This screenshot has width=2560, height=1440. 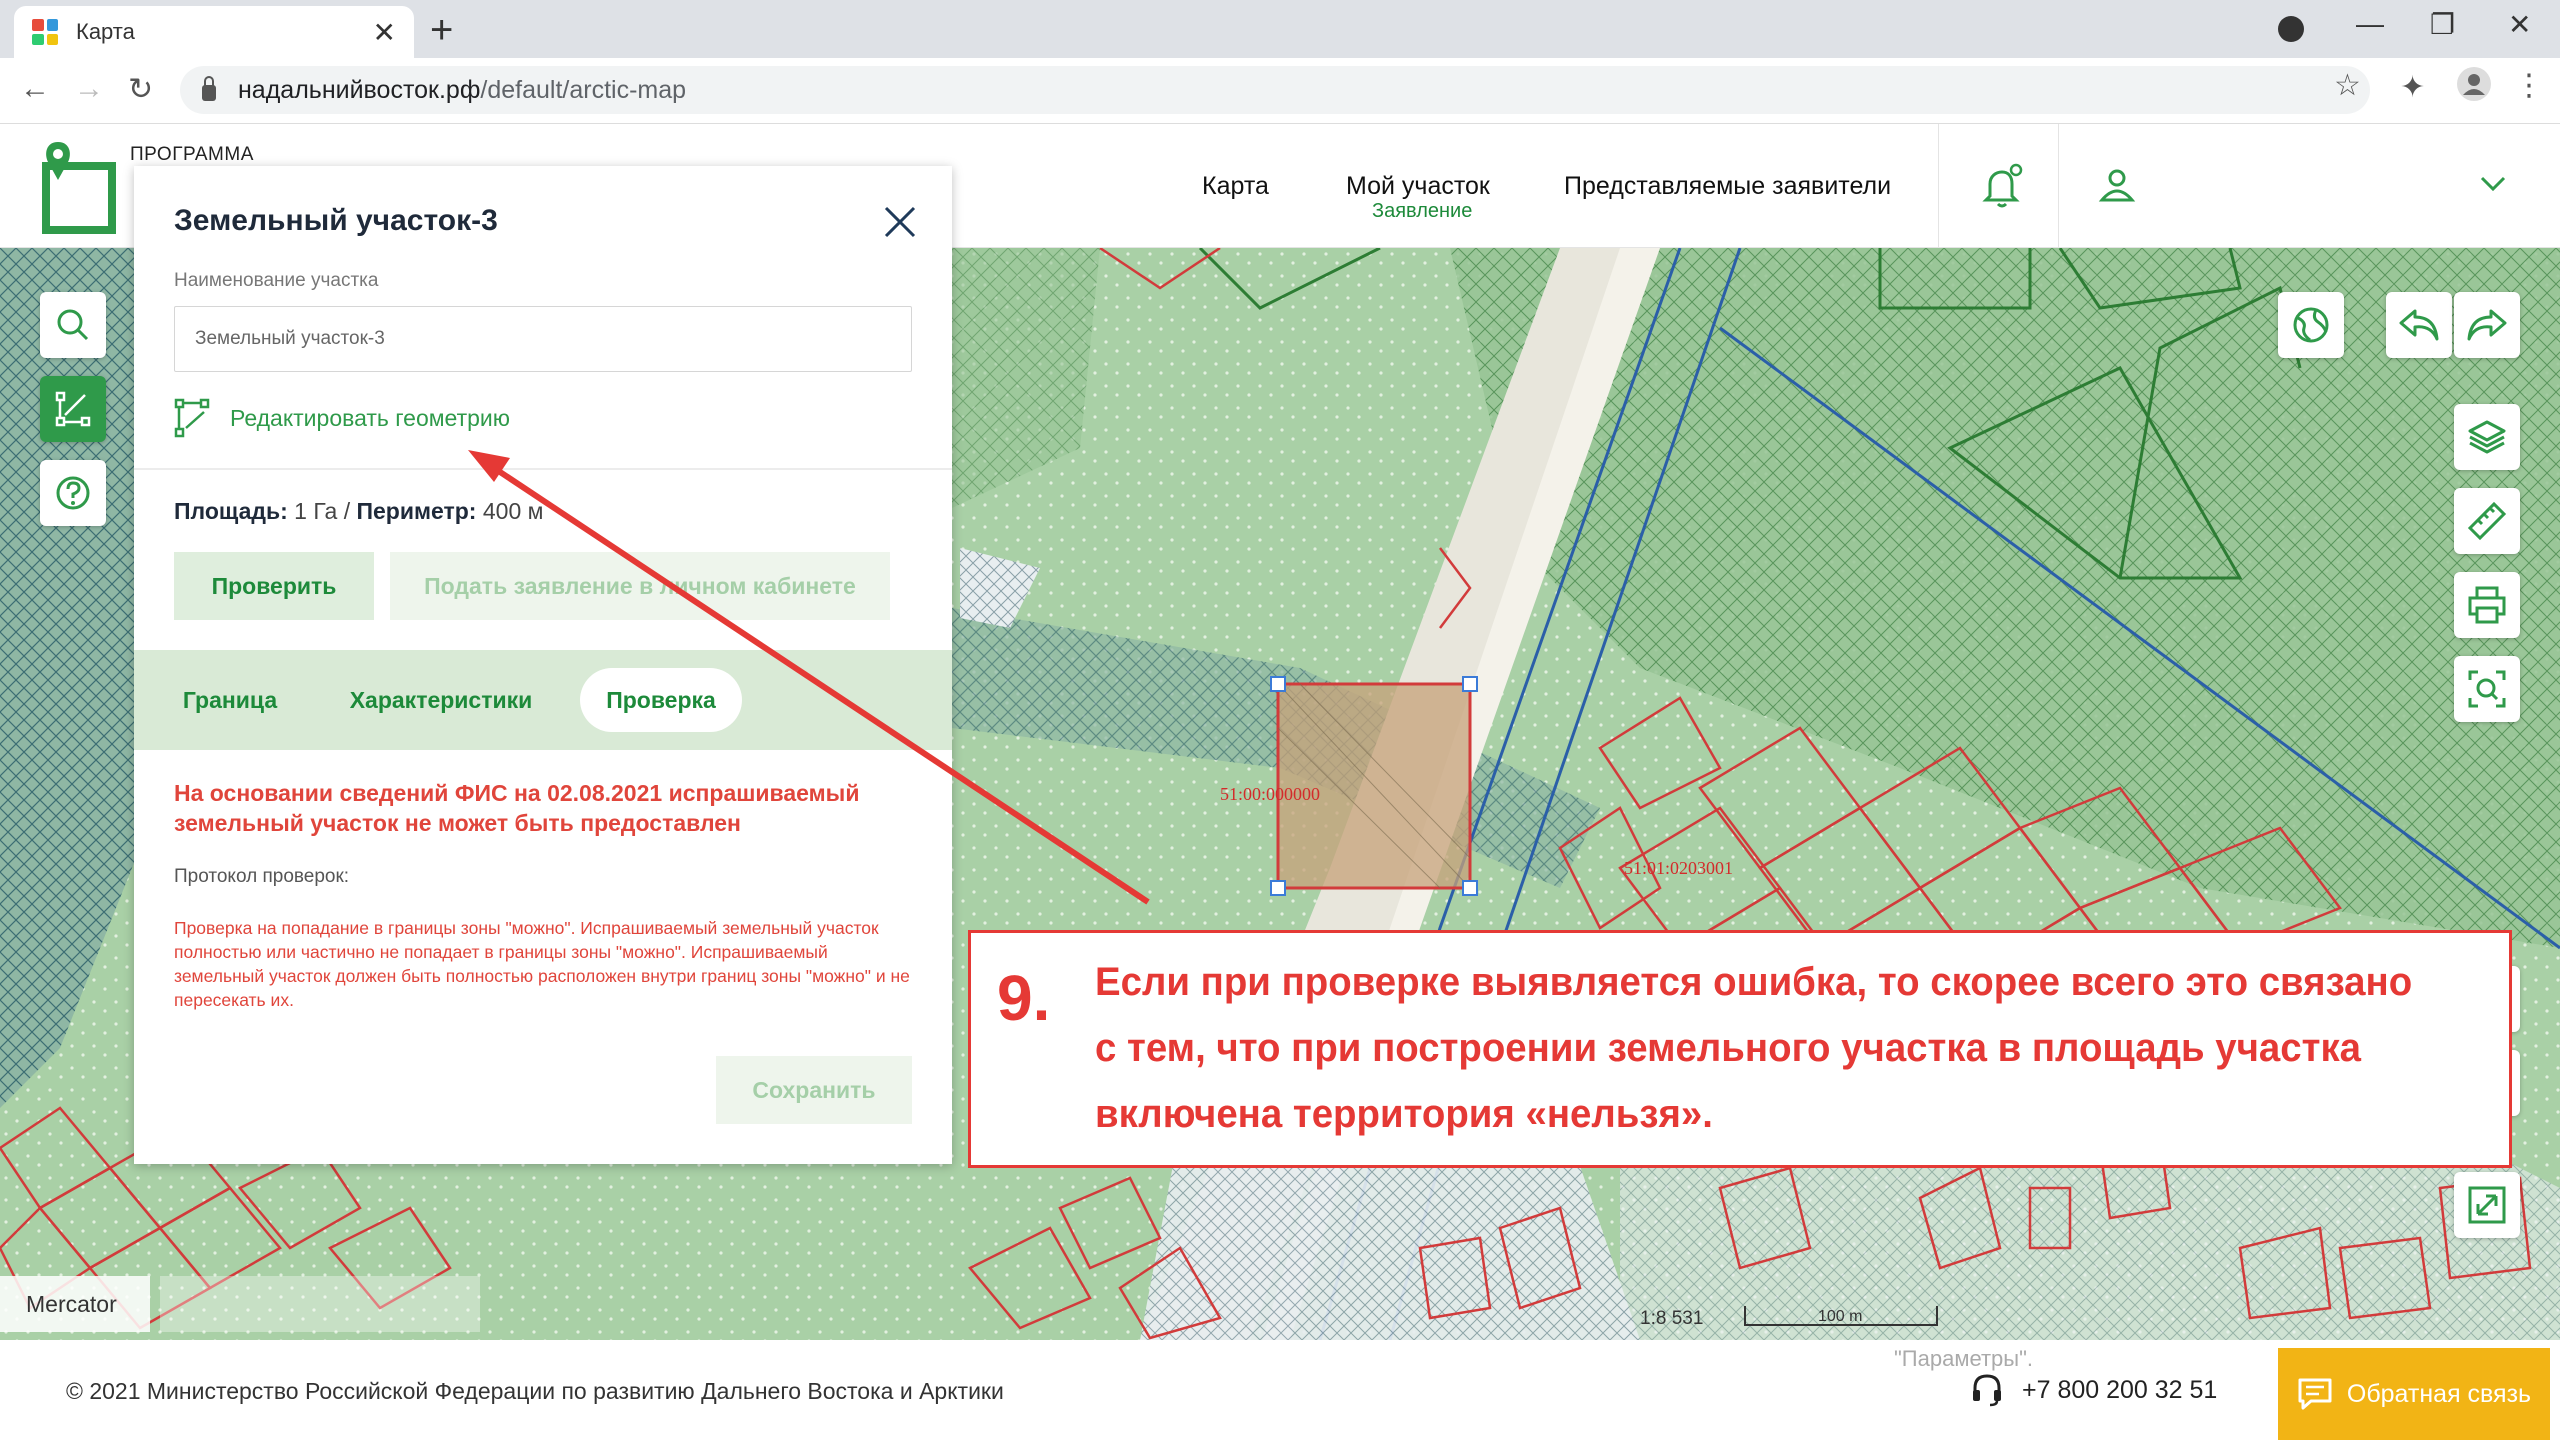 What do you see at coordinates (1235, 186) in the screenshot?
I see `nav-map: Карта` at bounding box center [1235, 186].